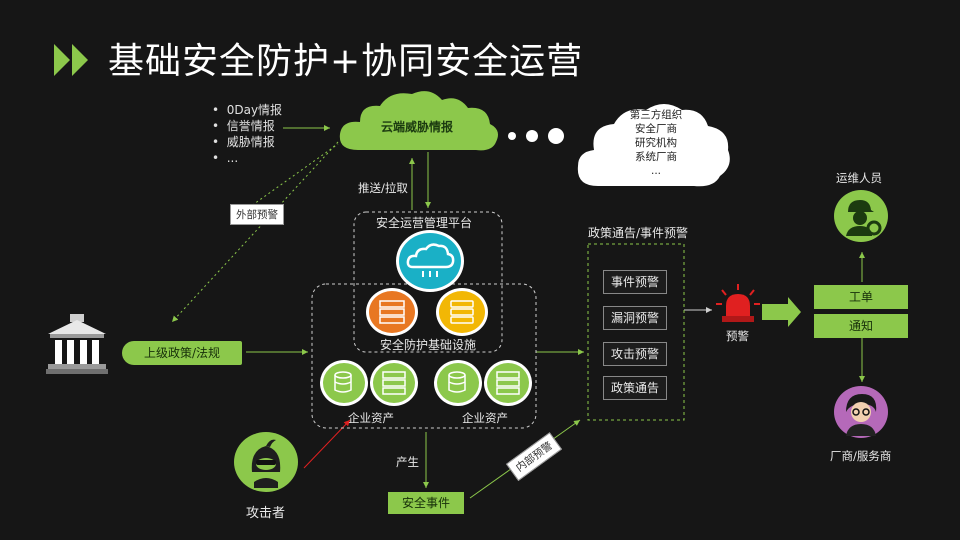  What do you see at coordinates (635, 318) in the screenshot?
I see `alert-item: 漏洞预警` at bounding box center [635, 318].